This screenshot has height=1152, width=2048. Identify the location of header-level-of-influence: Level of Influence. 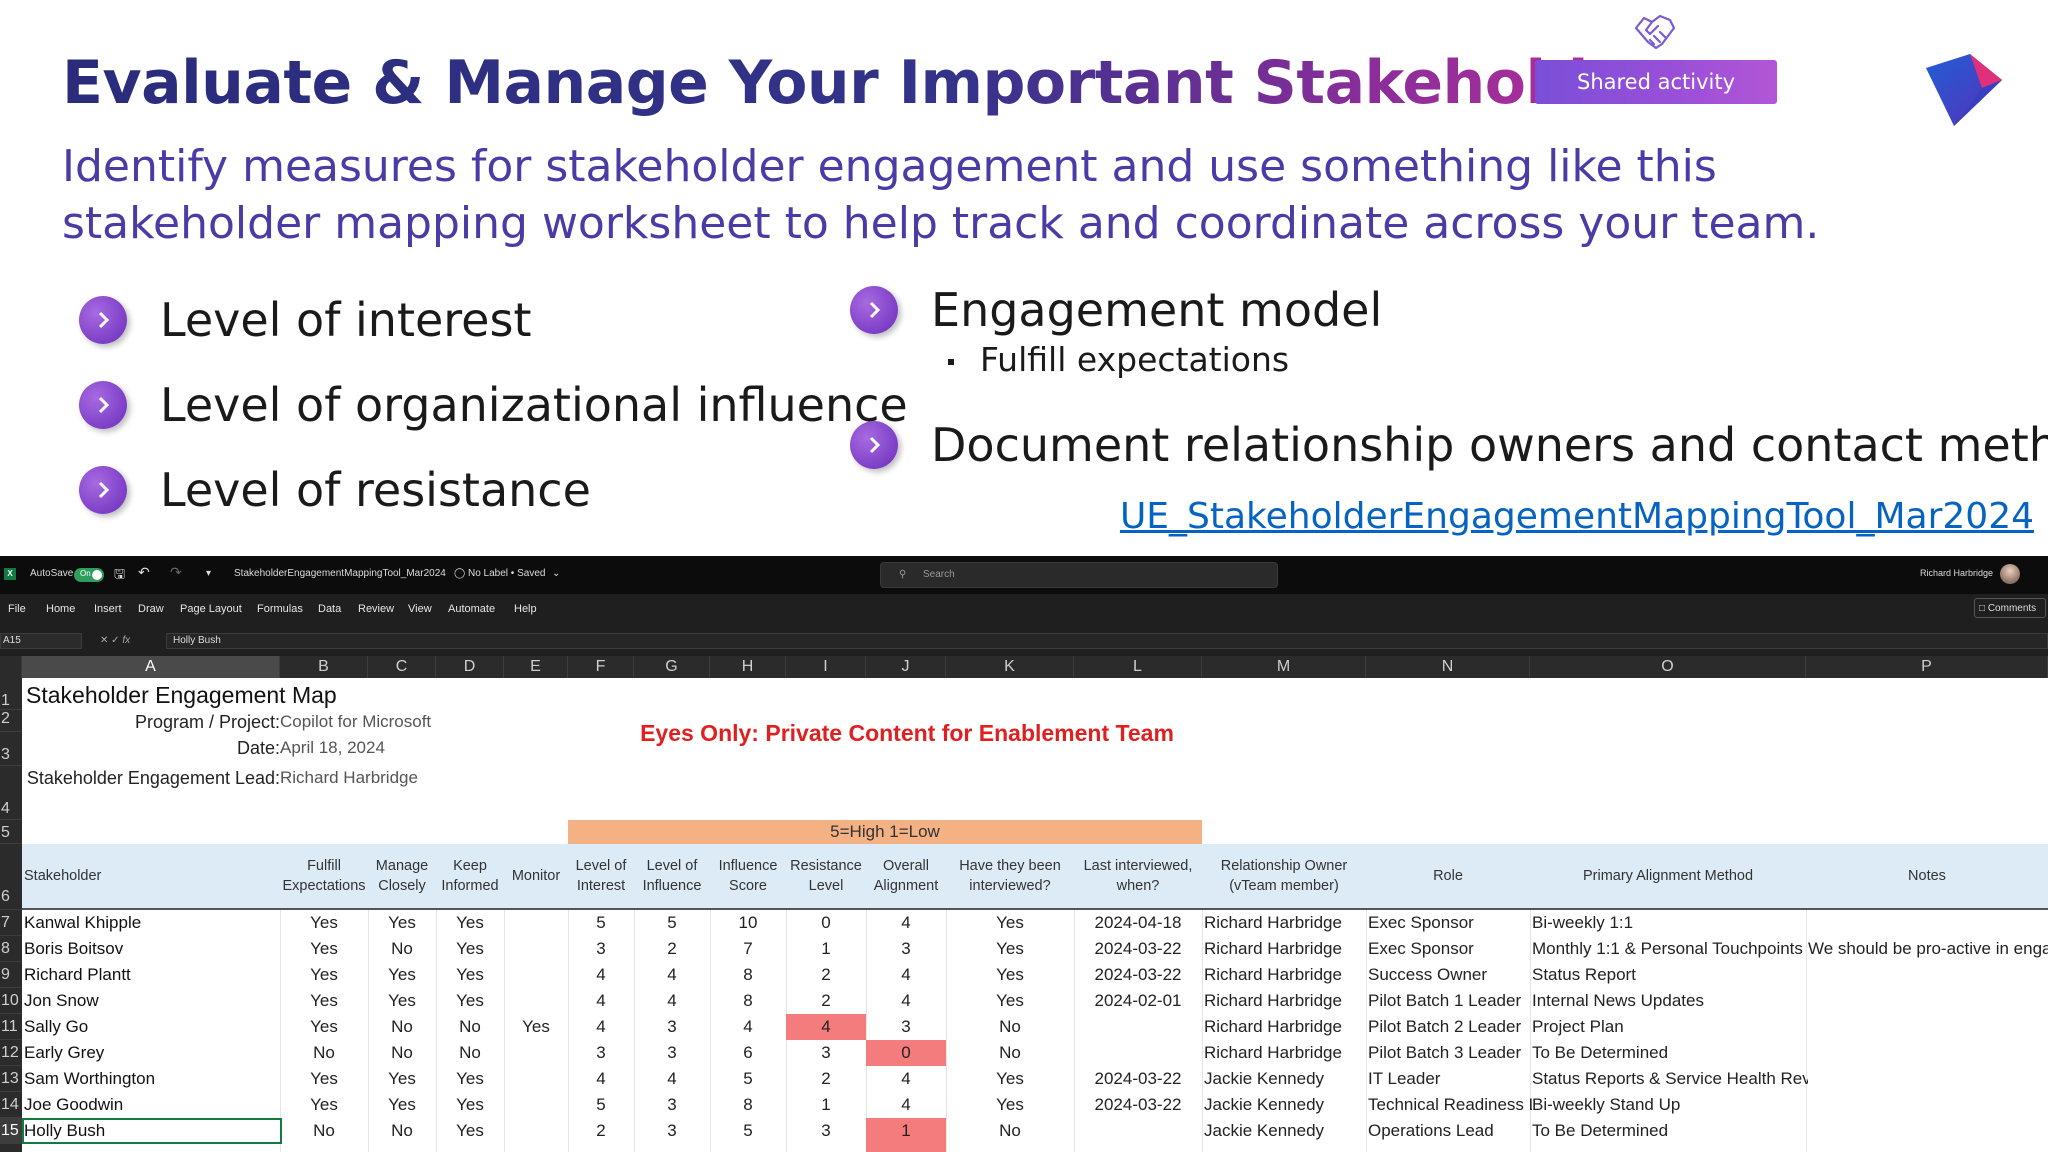
(672, 876).